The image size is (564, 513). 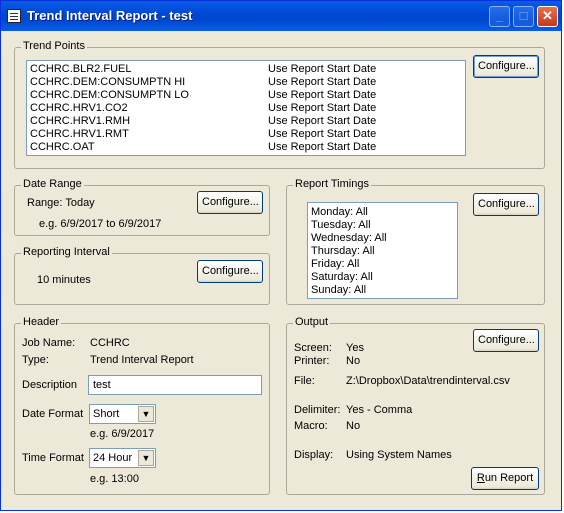 What do you see at coordinates (428, 381) in the screenshot?
I see `file-value: Z:\Dropbox\Data\trendinterval.csv` at bounding box center [428, 381].